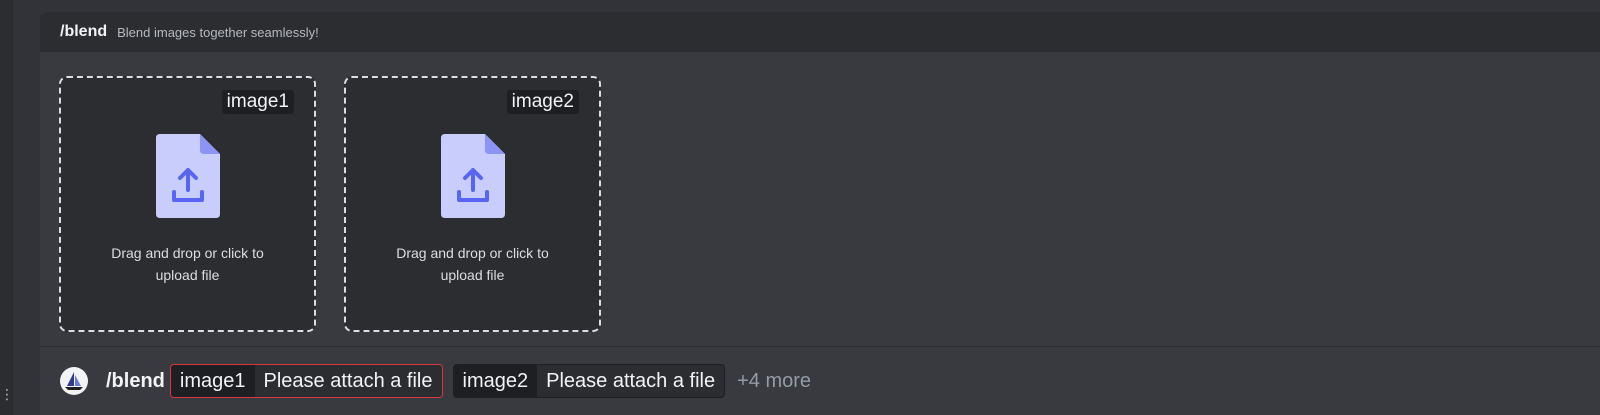 The height and width of the screenshot is (415, 1600). Describe the element at coordinates (542, 102) in the screenshot. I see `upload-tag: image2` at that location.